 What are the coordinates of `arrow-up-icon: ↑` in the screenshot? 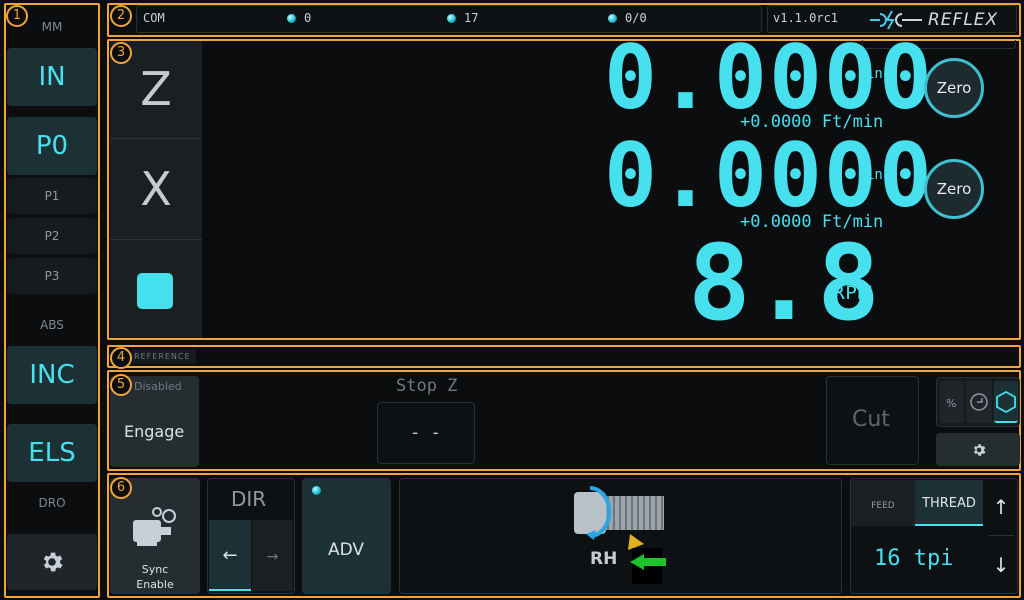 It's located at (1001, 507).